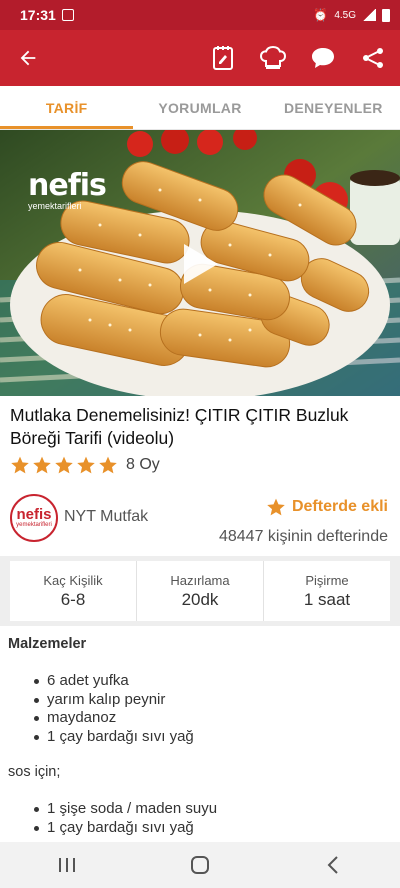 The width and height of the screenshot is (400, 888). Describe the element at coordinates (369, 15) in the screenshot. I see `signal-icon` at that location.